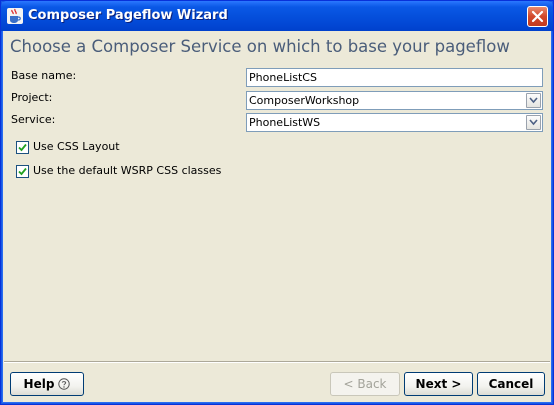 The height and width of the screenshot is (405, 554). Describe the element at coordinates (127, 170) in the screenshot. I see `use-wsrp-css-label: Use the default WSRP CSS classes` at that location.